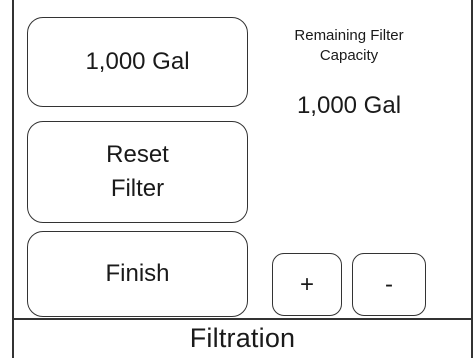  I want to click on finish-button-label: Finish, so click(137, 273).